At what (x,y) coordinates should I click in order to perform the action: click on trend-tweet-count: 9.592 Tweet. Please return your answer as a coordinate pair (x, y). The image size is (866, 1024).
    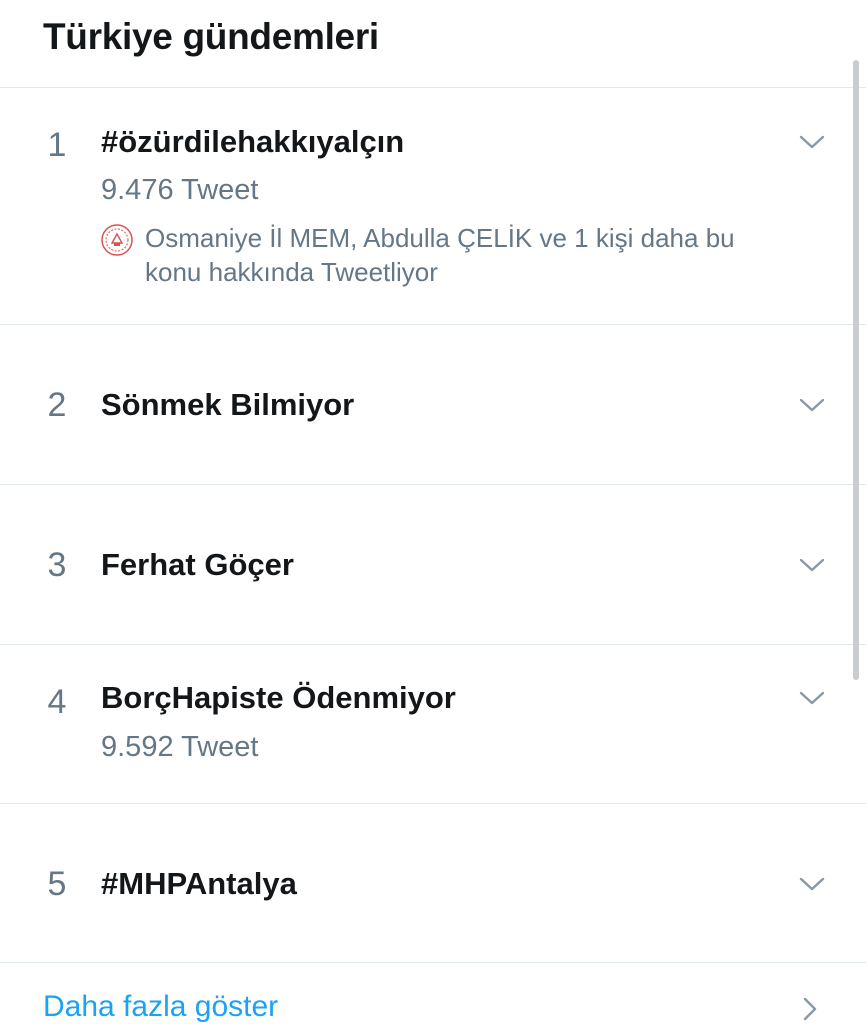
    Looking at the image, I should click on (180, 747).